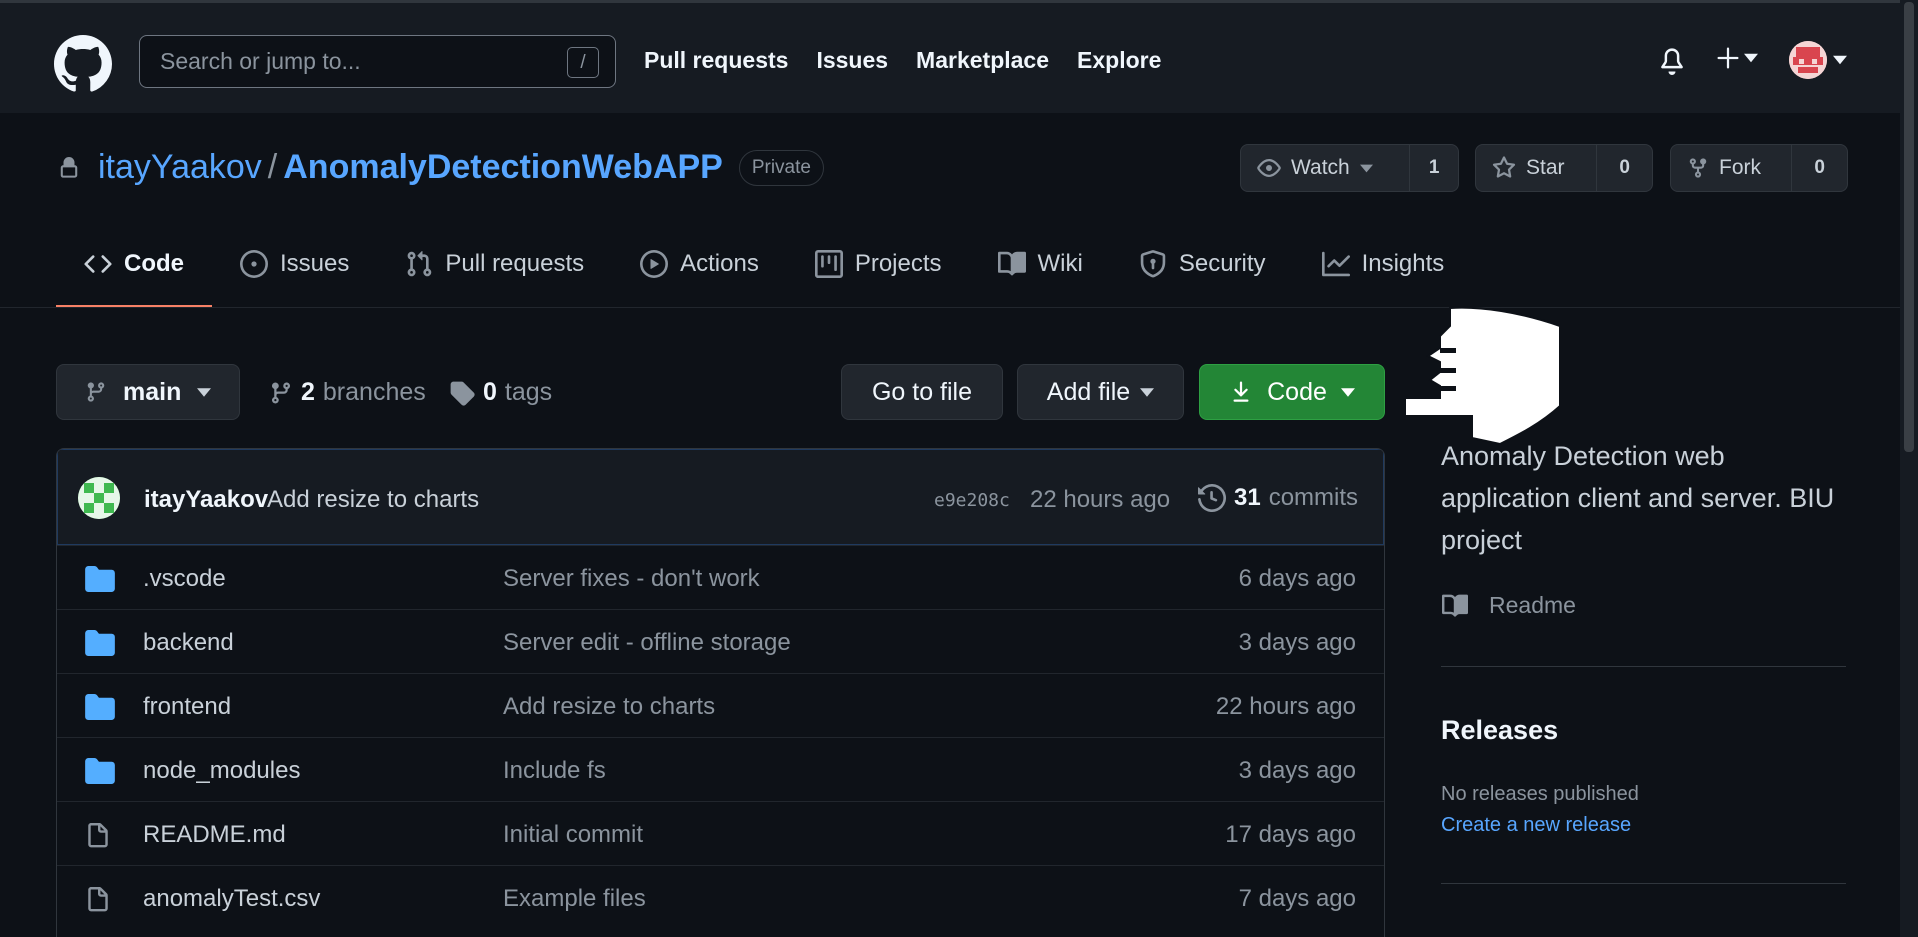 The image size is (1918, 937). Describe the element at coordinates (360, 61) in the screenshot. I see `search-input` at that location.